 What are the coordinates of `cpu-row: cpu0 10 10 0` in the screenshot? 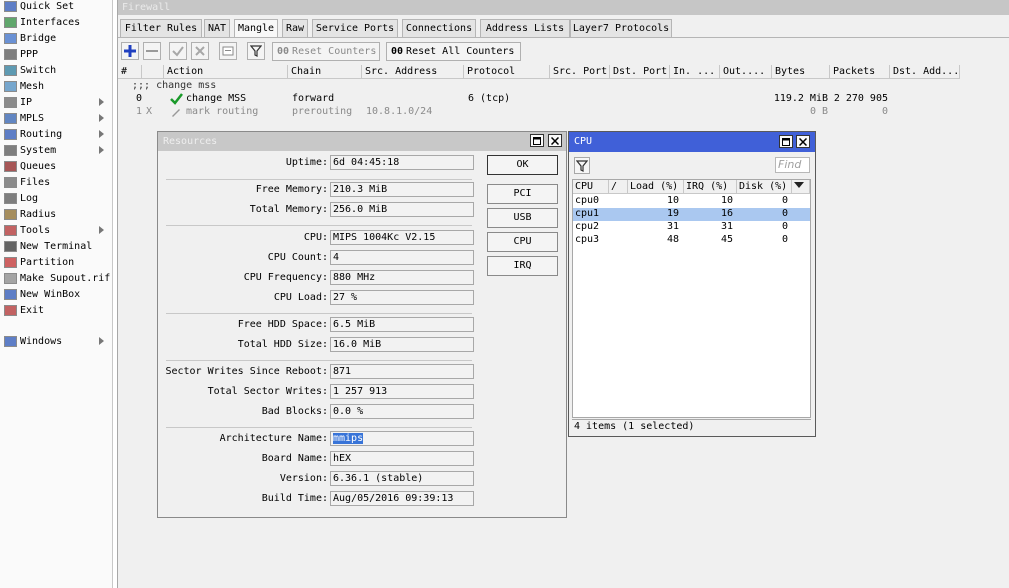 It's located at (691, 201).